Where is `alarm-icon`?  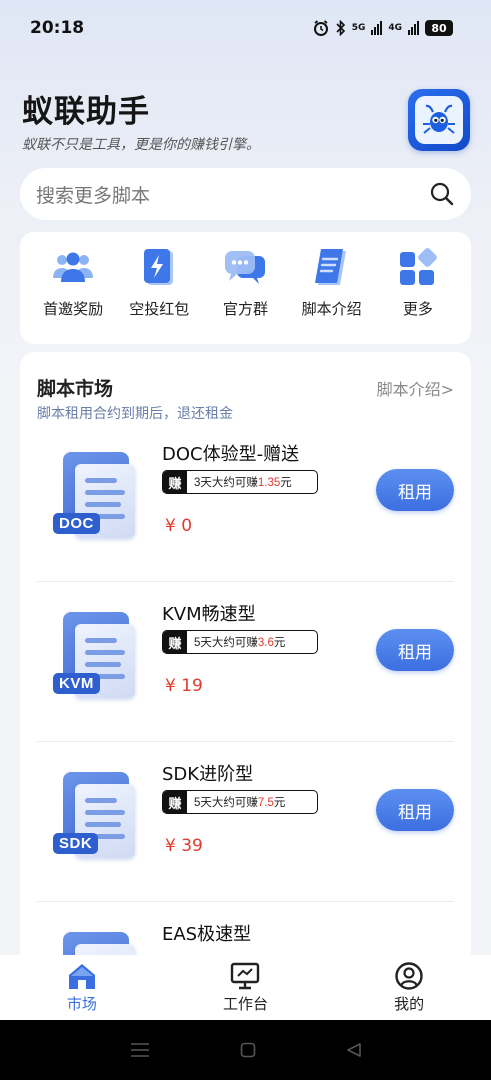
alarm-icon is located at coordinates (320, 28).